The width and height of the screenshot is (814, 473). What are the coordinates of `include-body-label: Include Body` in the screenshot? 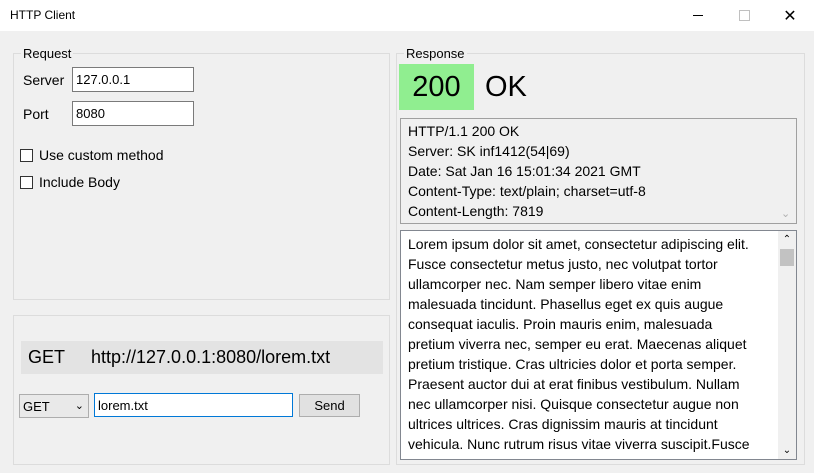 It's located at (79, 182).